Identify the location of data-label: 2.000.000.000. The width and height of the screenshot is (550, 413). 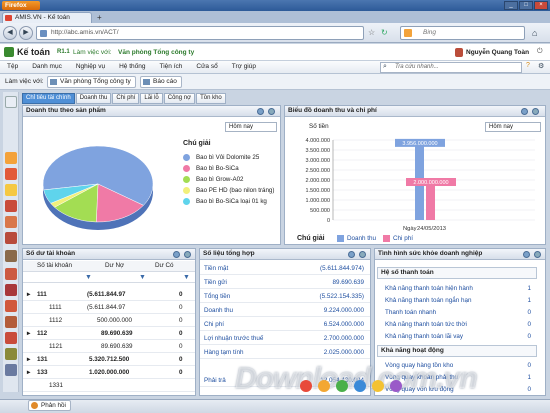
(430, 183).